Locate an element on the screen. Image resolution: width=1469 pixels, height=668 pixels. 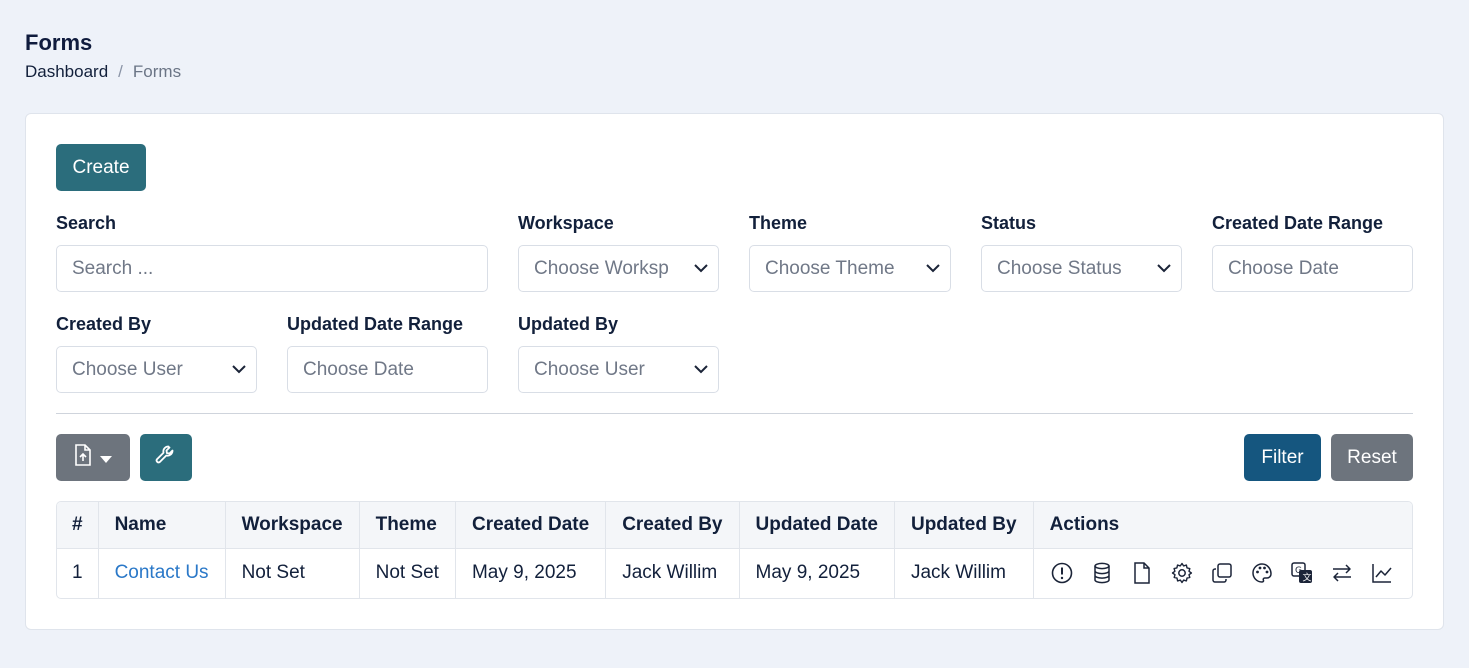
status-label: Status is located at coordinates (1009, 223).